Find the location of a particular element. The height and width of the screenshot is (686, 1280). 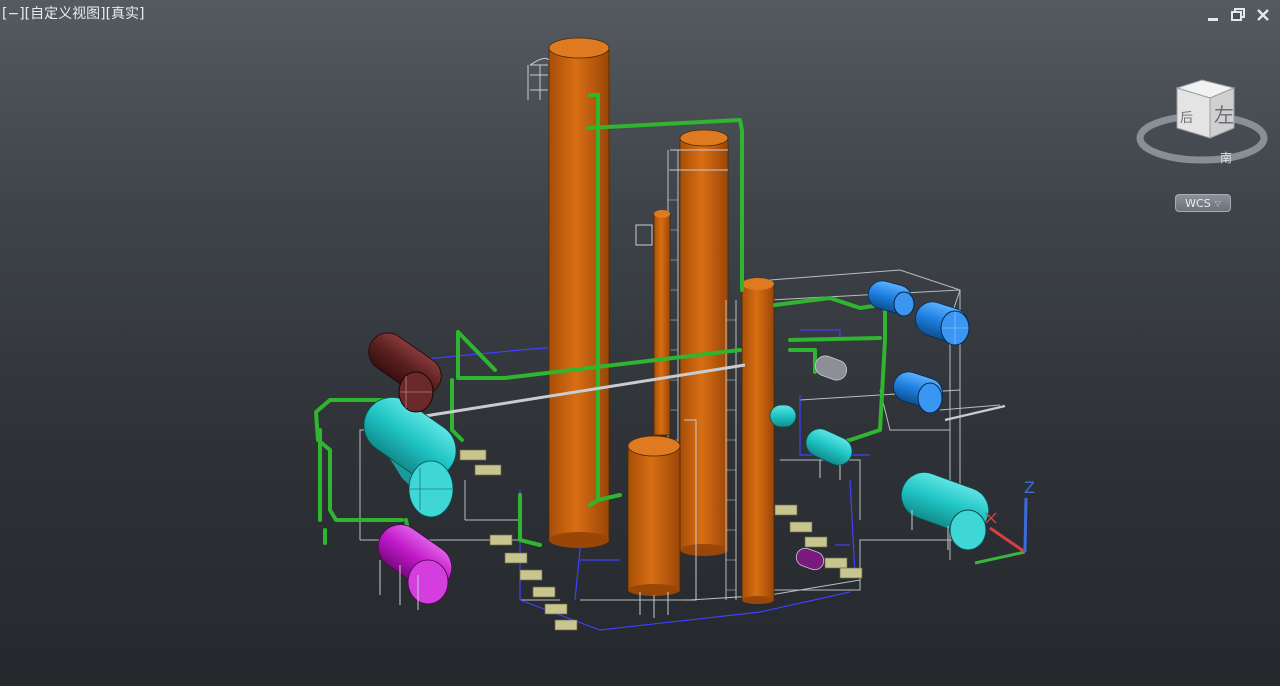

viewcube: 左 后 南 is located at coordinates (1202, 122).